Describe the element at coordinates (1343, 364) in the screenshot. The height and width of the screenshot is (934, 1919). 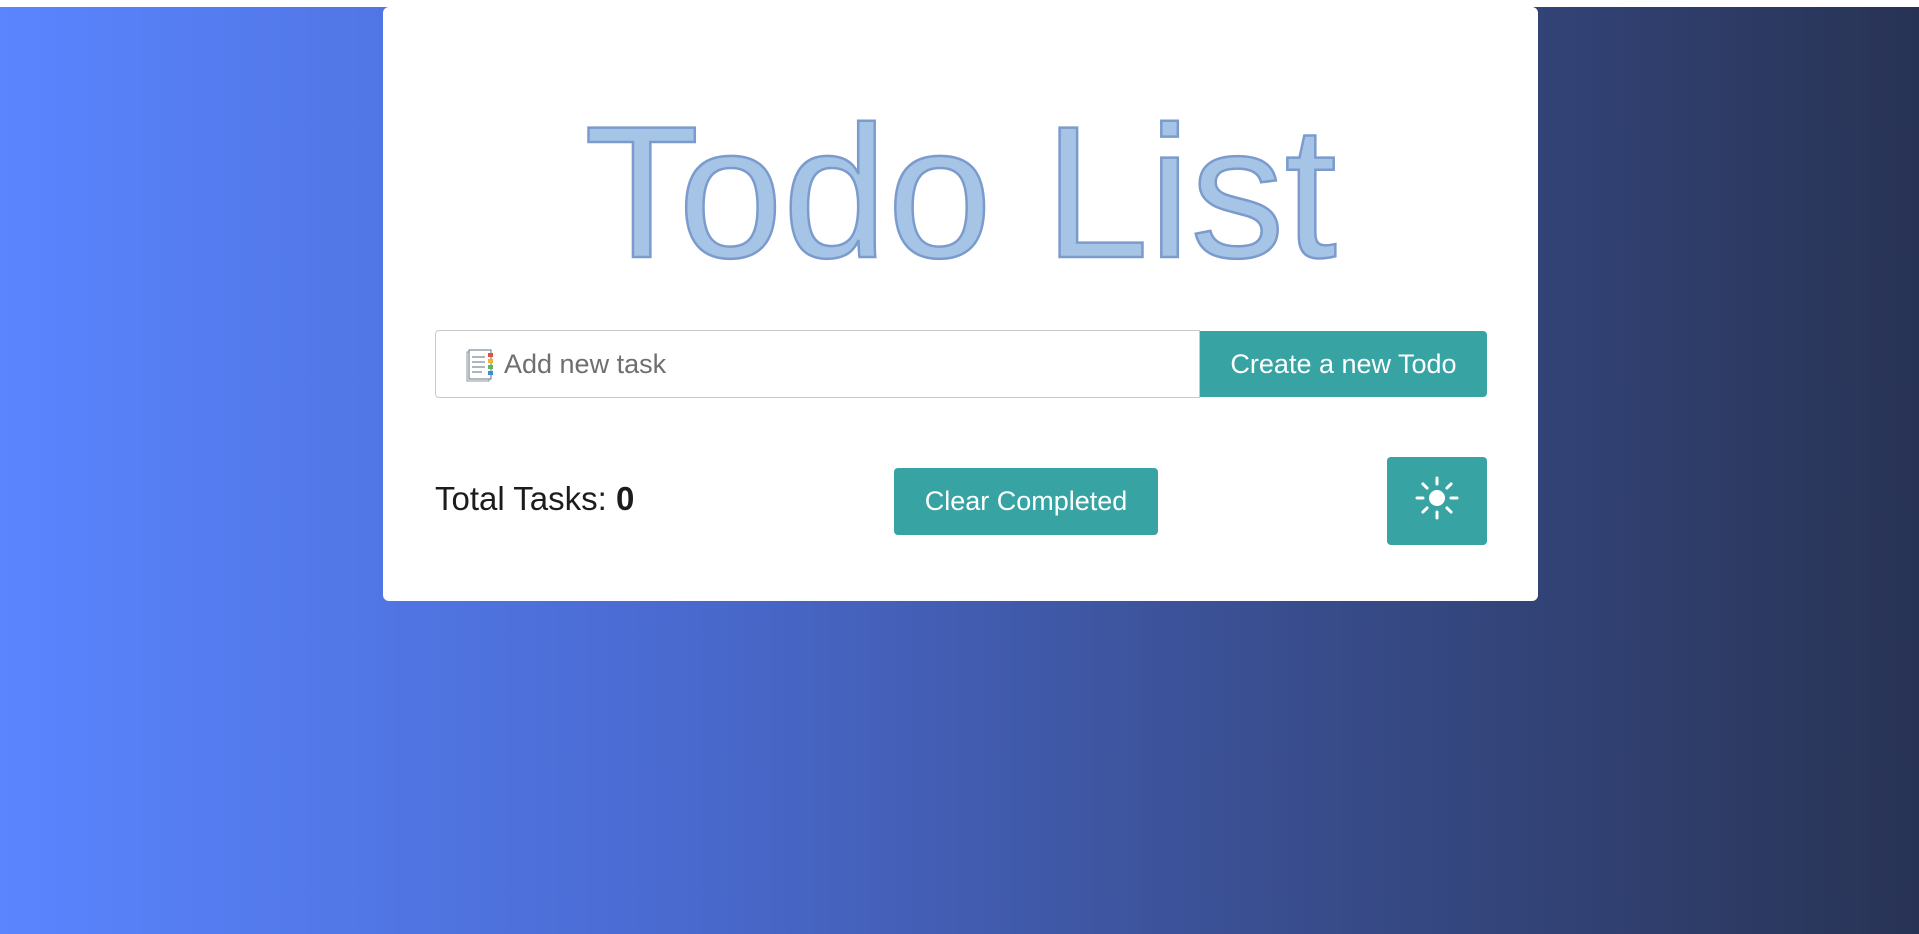
I see `create-todo-button: Create a new Todo` at that location.